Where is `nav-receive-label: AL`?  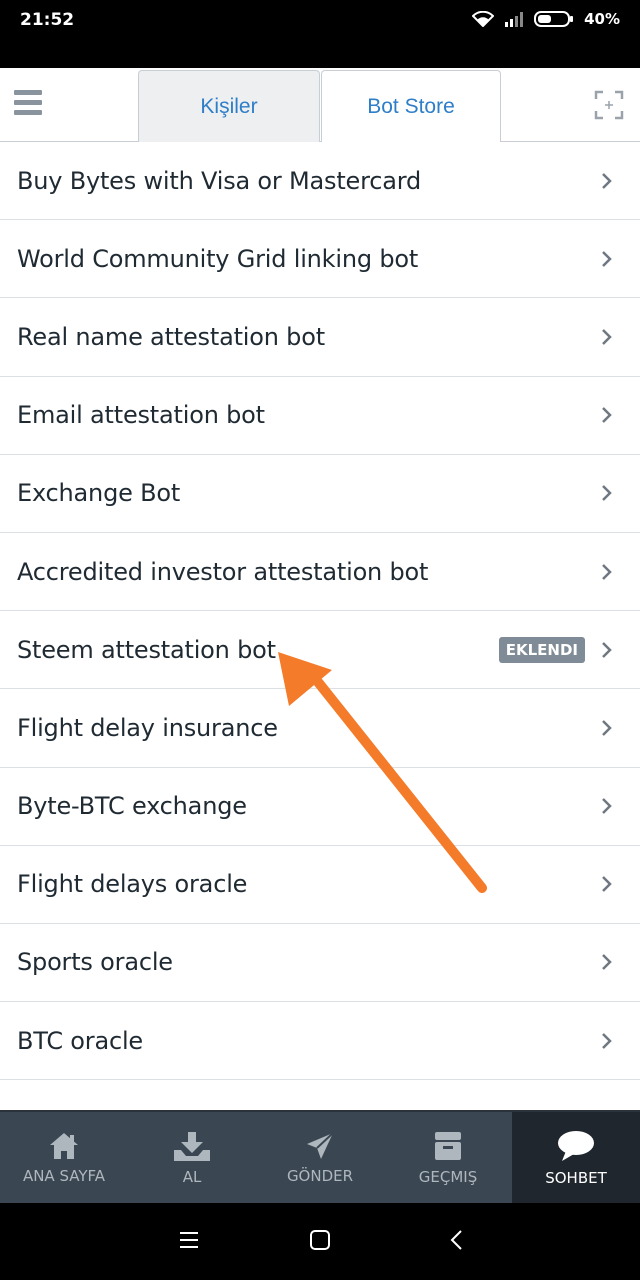
nav-receive-label: AL is located at coordinates (192, 1176).